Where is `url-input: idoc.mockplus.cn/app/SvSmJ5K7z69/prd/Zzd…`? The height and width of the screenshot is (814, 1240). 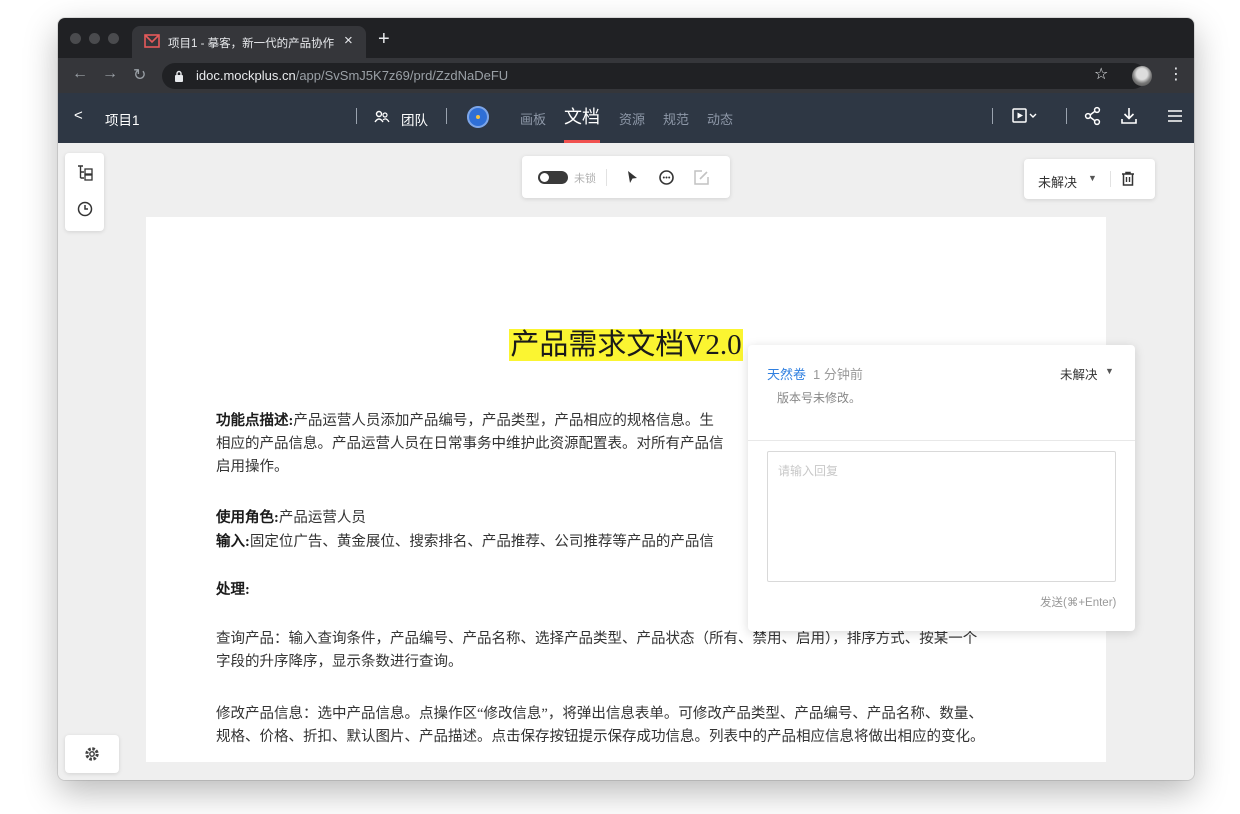 url-input: idoc.mockplus.cn/app/SvSmJ5K7z69/prd/Zzd… is located at coordinates (654, 76).